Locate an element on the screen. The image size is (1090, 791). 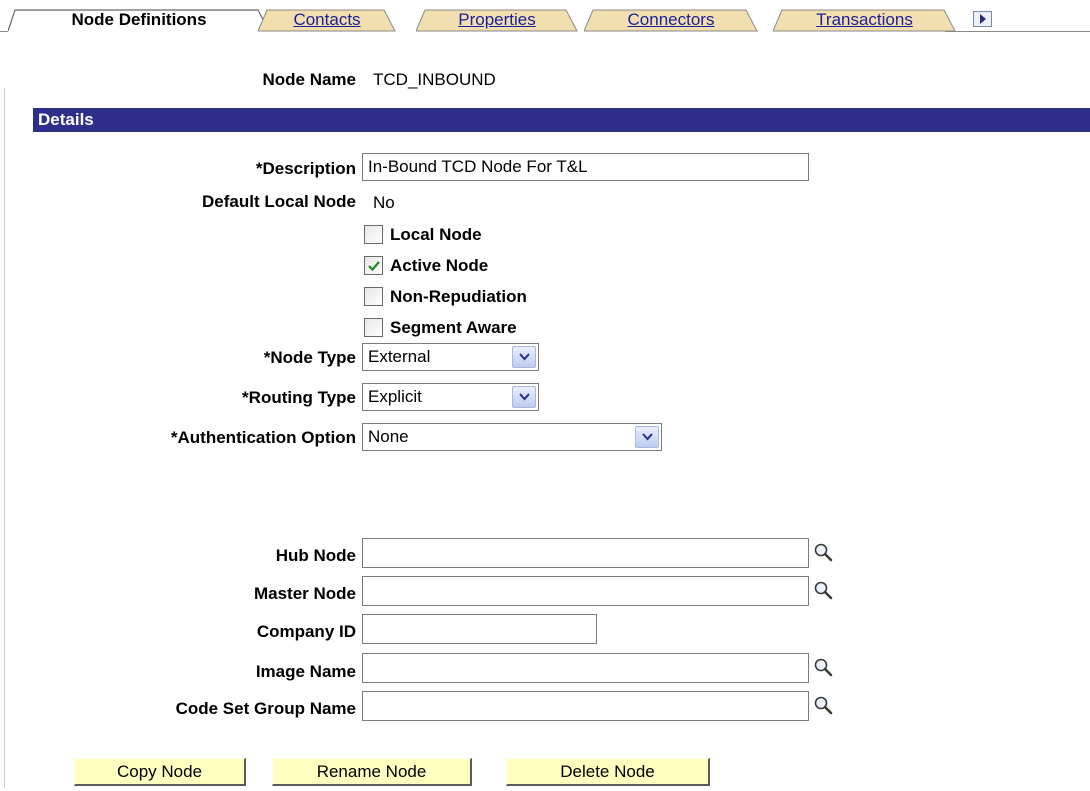
section-title: Details is located at coordinates (66, 119).